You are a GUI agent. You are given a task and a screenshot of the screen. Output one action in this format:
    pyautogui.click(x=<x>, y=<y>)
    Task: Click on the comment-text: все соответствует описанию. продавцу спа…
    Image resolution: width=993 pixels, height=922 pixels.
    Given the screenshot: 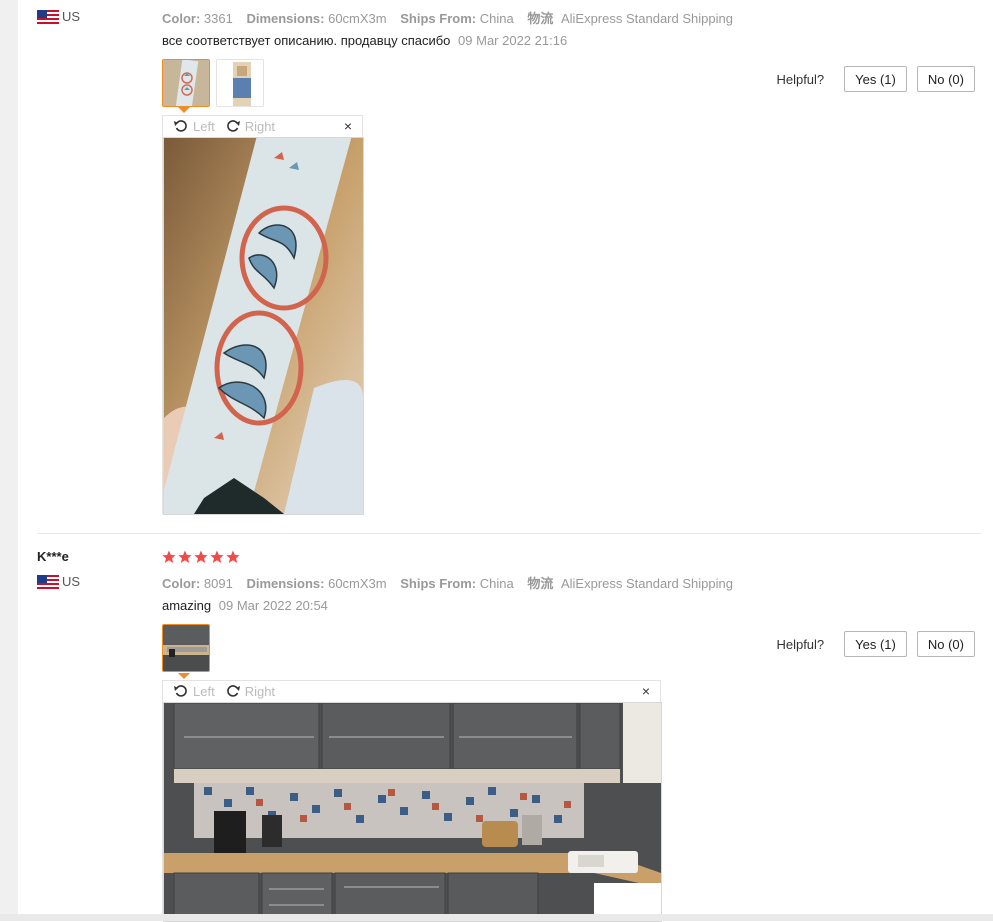 What is the action you would take?
    pyautogui.click(x=306, y=40)
    